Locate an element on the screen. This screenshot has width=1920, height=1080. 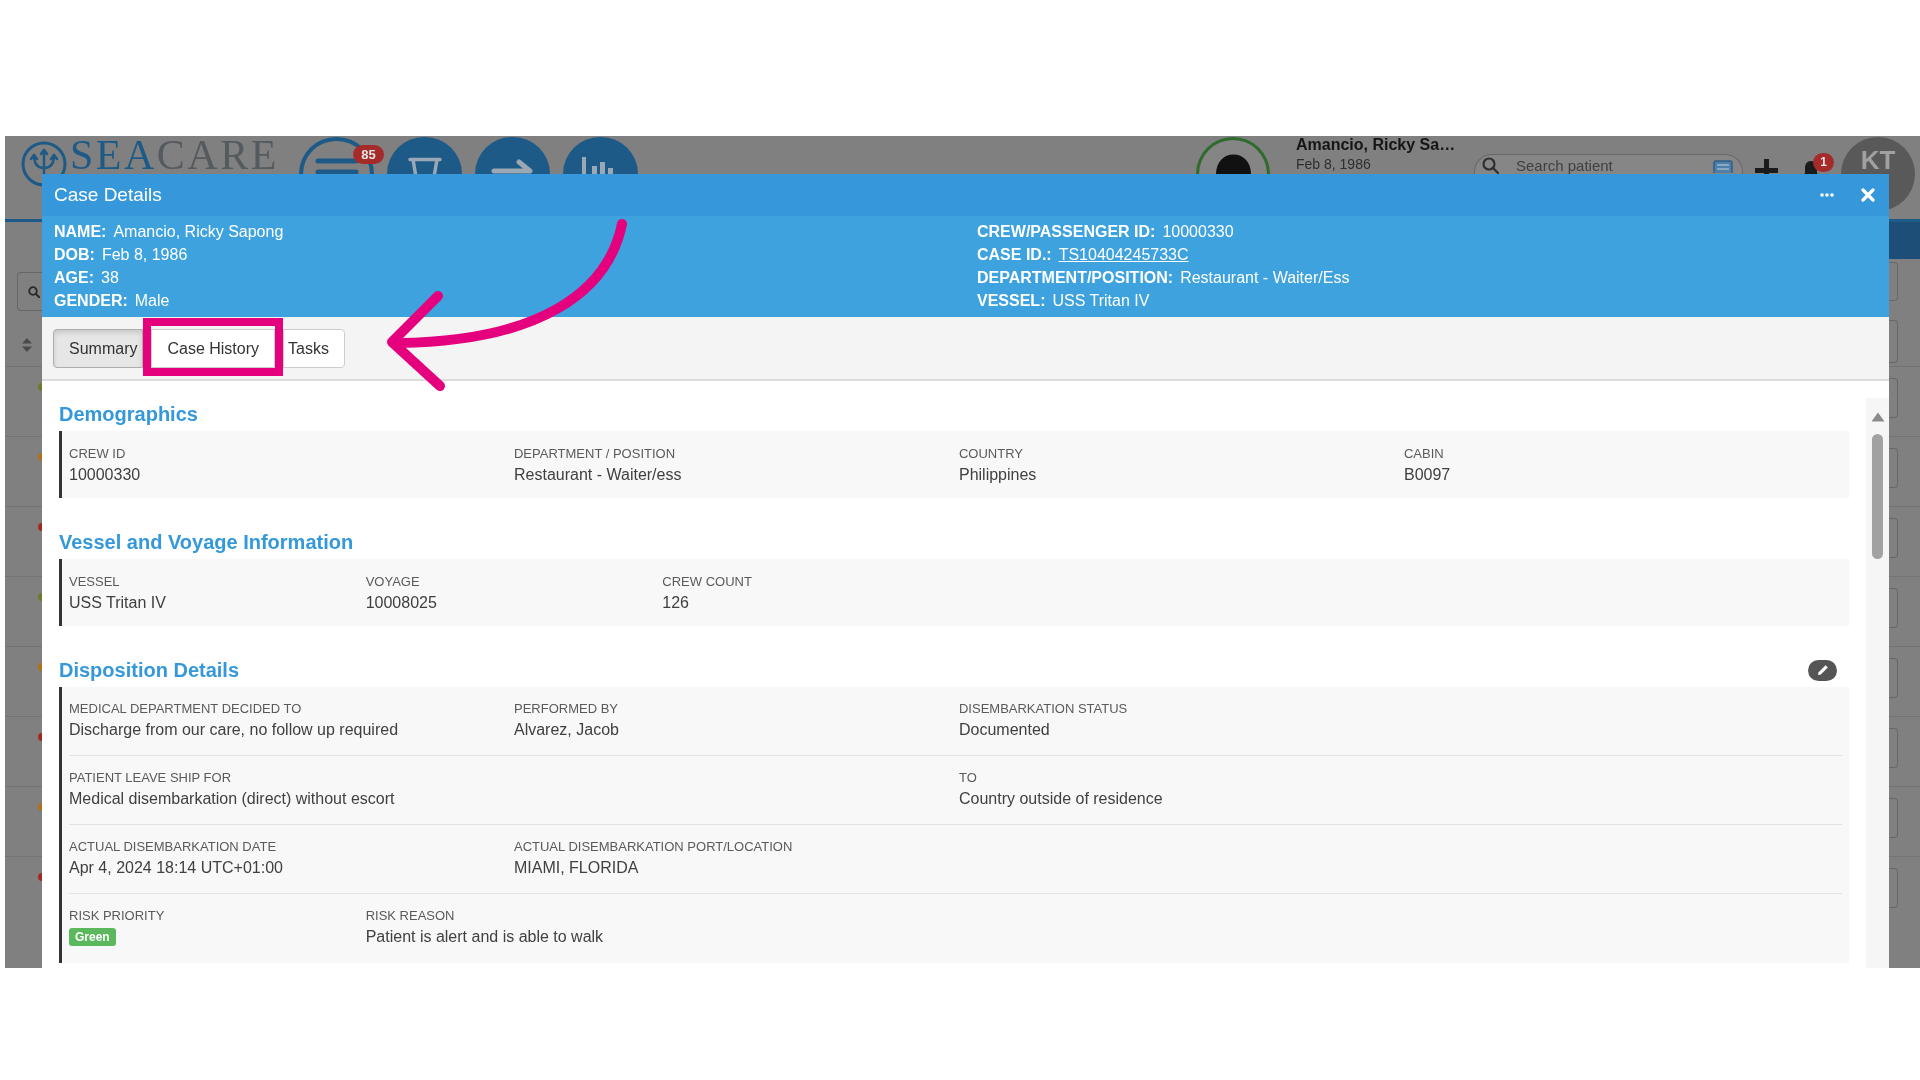
info-label: AGE: is located at coordinates (74, 278).